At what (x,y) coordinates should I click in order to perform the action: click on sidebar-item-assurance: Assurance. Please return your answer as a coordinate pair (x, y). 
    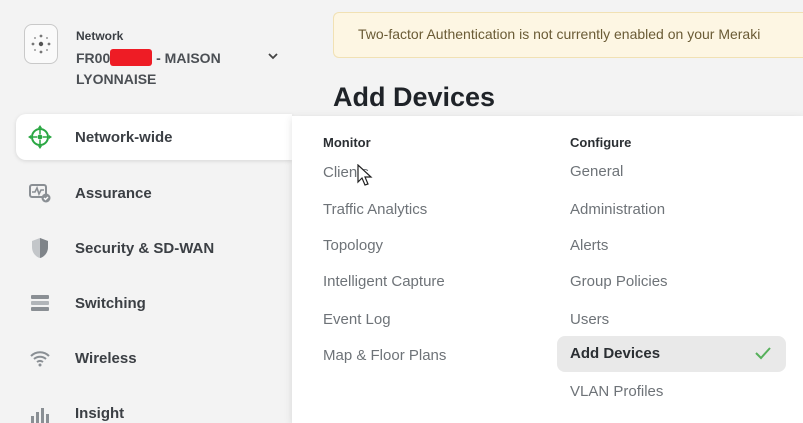
    Looking at the image, I should click on (154, 193).